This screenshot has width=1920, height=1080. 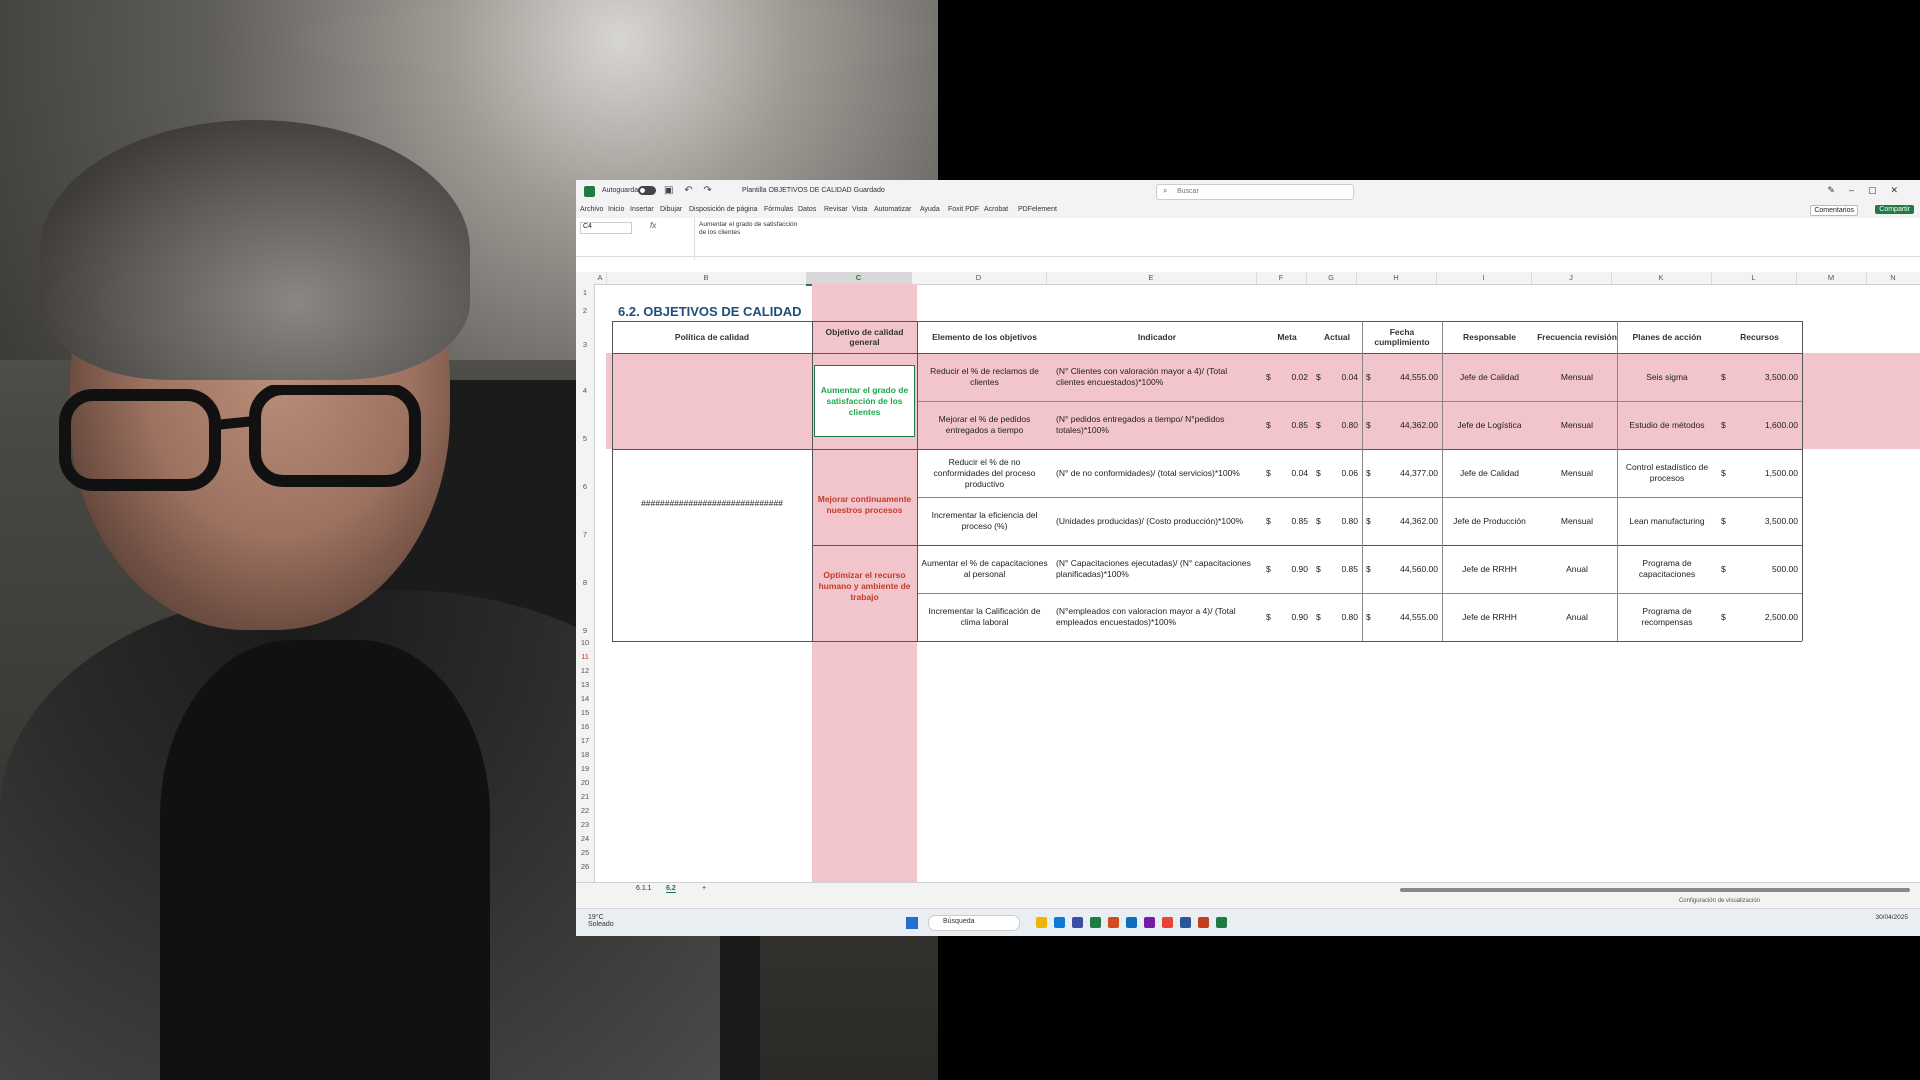 What do you see at coordinates (723, 209) in the screenshot?
I see `menu-disposicion: Disposición de página` at bounding box center [723, 209].